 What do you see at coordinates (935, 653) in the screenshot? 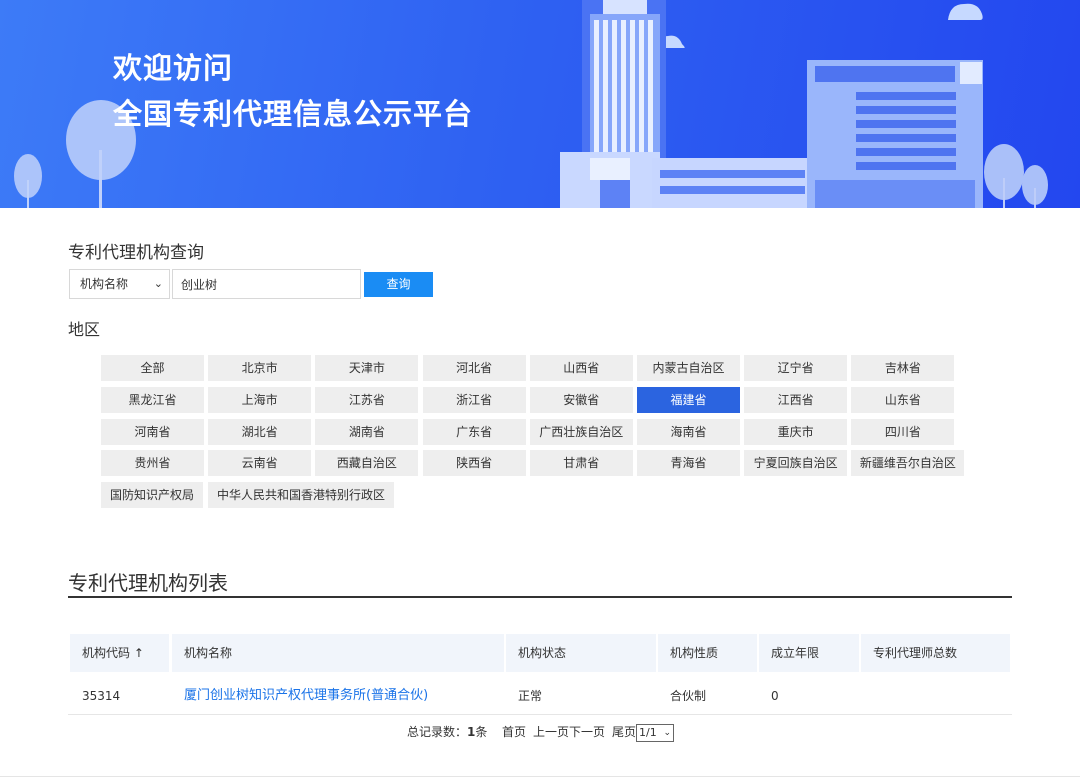
I see `column-header: 专利代理师总数` at bounding box center [935, 653].